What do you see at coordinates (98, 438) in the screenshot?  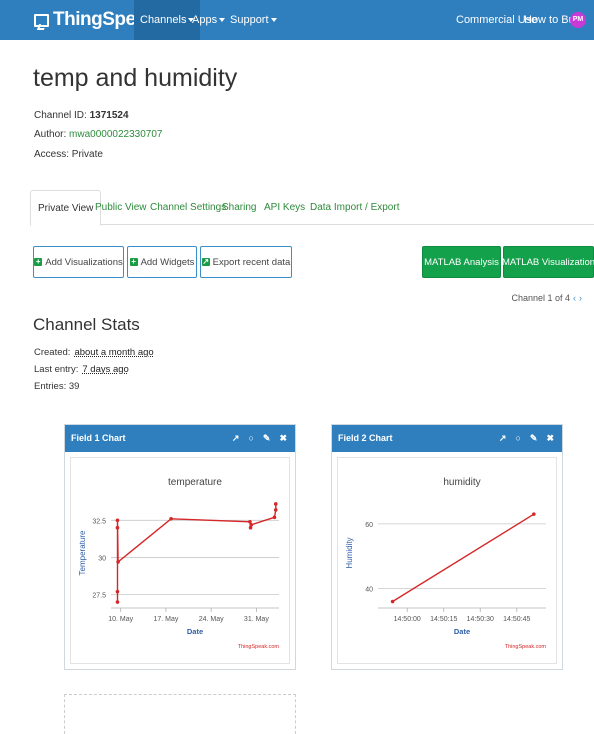 I see `widget-title: Field 1 Chart` at bounding box center [98, 438].